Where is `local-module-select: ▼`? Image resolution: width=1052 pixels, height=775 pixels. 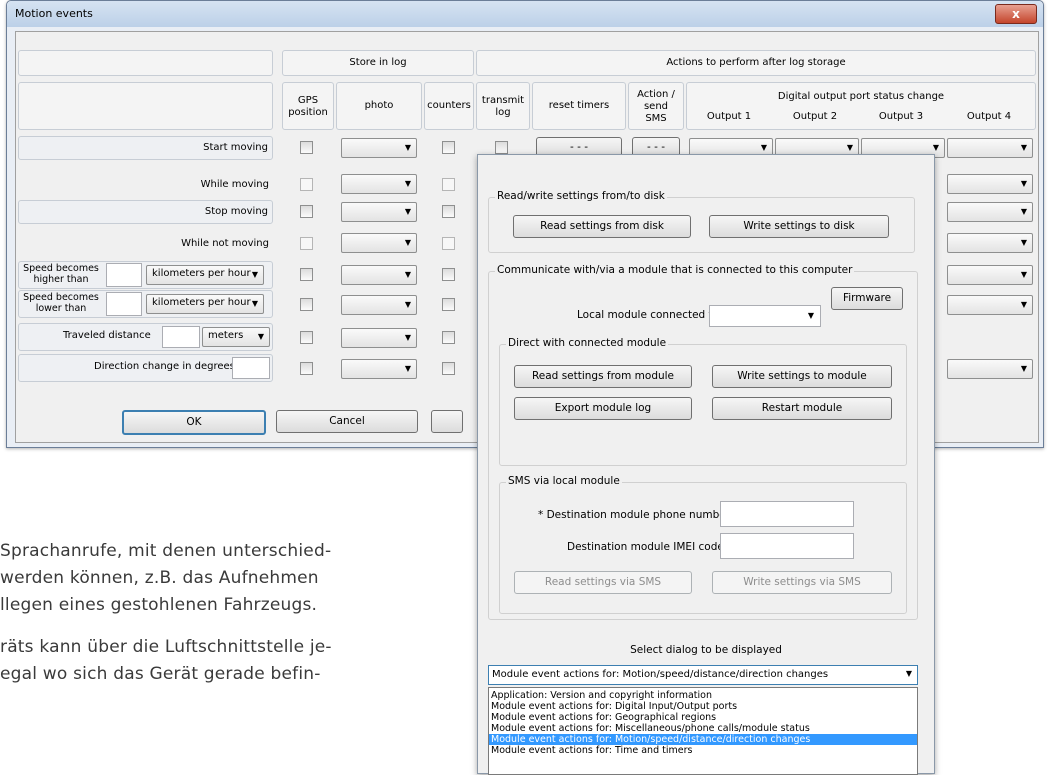
local-module-select: ▼ is located at coordinates (765, 316).